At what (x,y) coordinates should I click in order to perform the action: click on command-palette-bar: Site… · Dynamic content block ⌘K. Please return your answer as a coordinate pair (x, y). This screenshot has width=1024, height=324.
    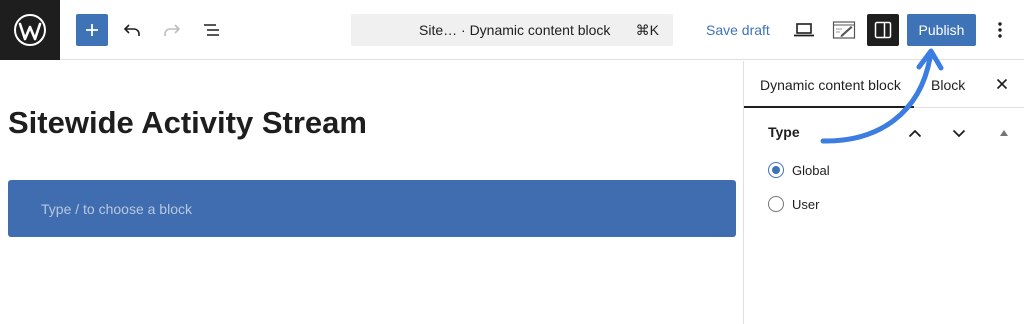
    Looking at the image, I should click on (512, 30).